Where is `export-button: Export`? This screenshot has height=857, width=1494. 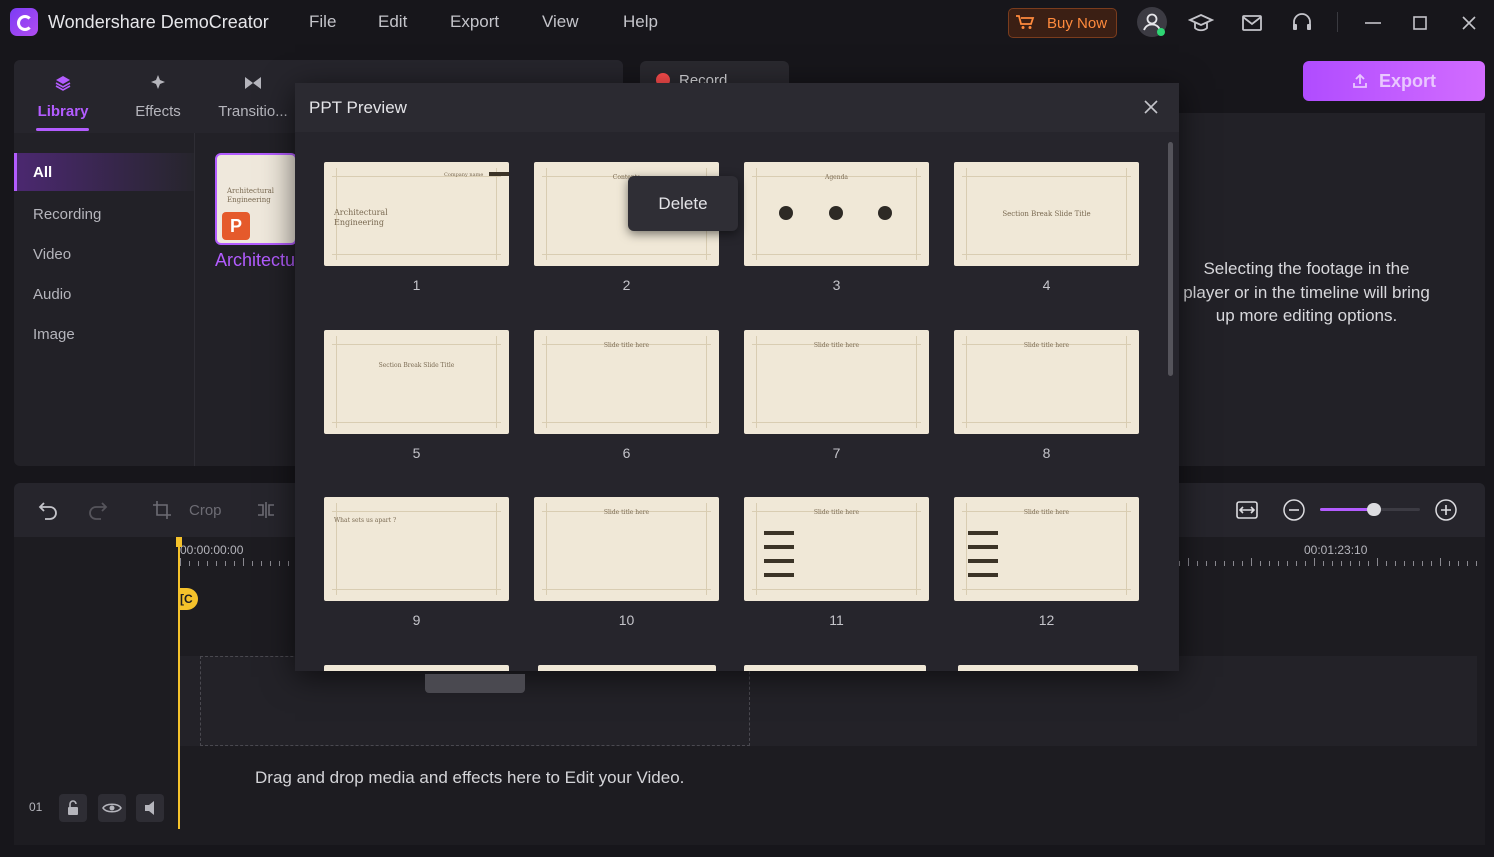 export-button: Export is located at coordinates (1394, 81).